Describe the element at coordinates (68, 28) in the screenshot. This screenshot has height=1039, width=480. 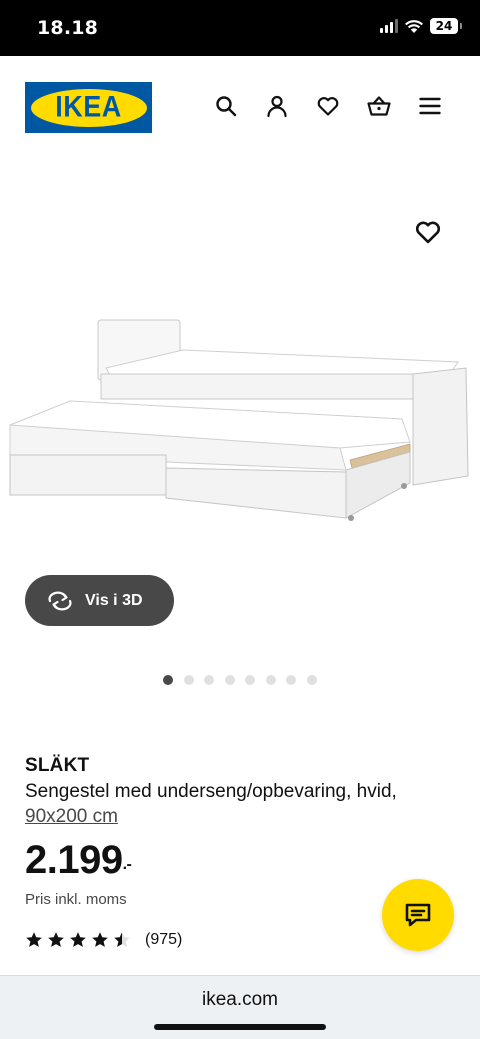
I see `status-time: 18.18` at that location.